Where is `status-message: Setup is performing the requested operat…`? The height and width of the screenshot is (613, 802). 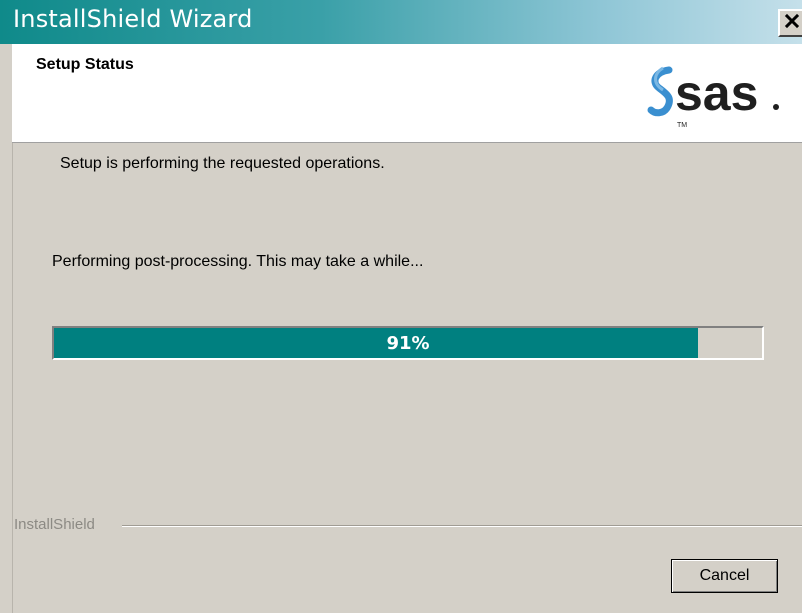 status-message: Setup is performing the requested operat… is located at coordinates (222, 163).